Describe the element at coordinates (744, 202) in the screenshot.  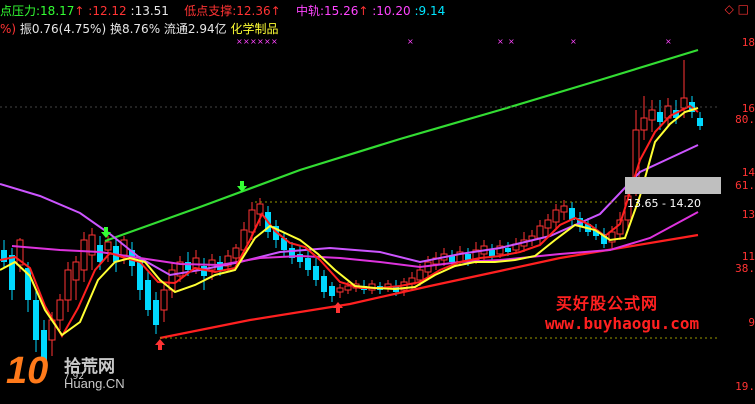
I see `price-axis: 18 16 80. 14 61. 13 11 38. 9 19.` at that location.